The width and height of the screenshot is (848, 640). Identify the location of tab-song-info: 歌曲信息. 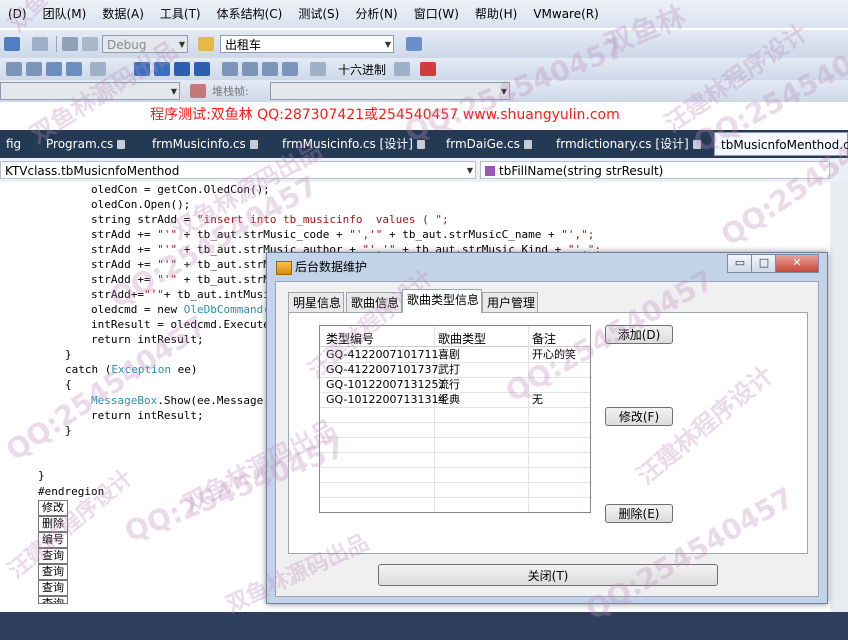
(374, 302).